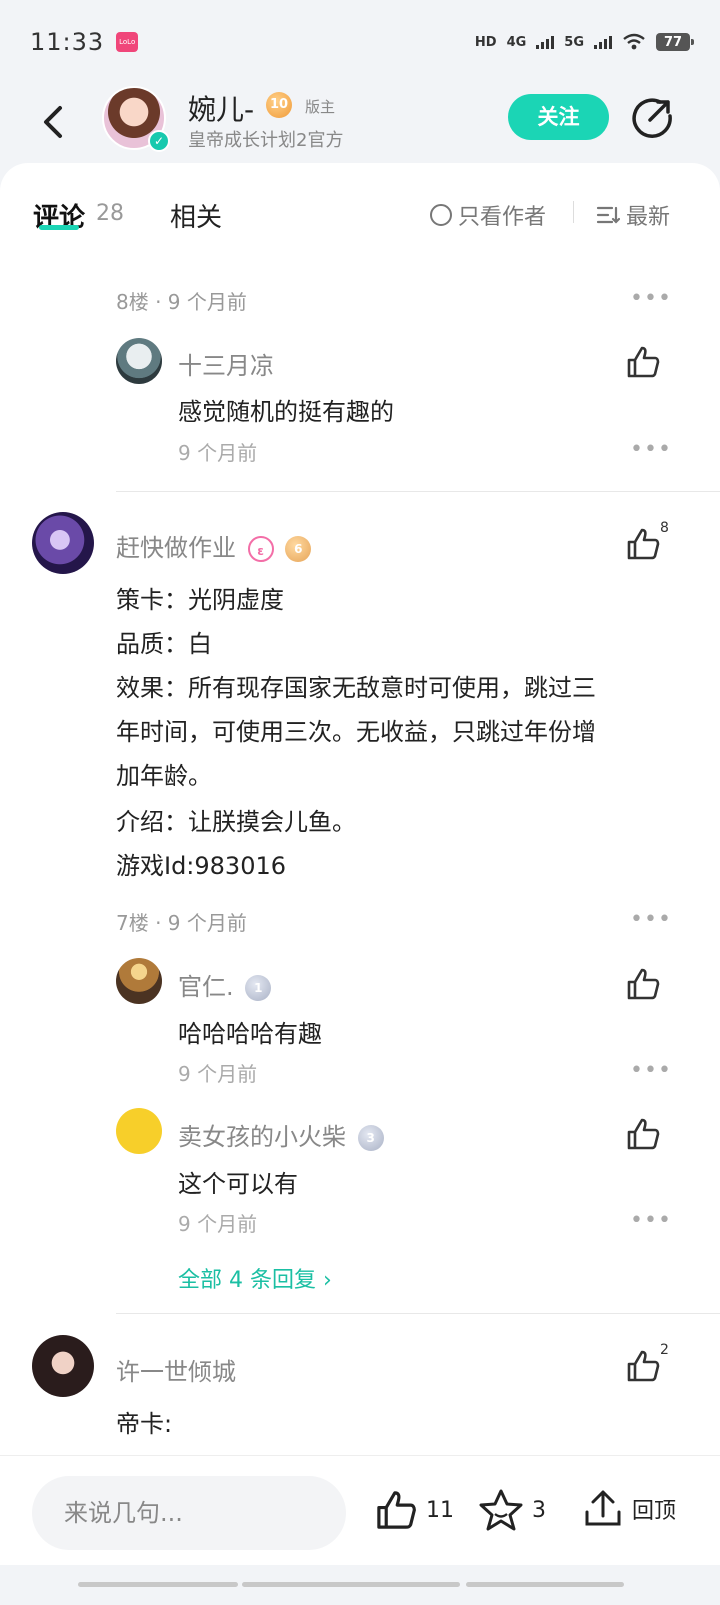 The height and width of the screenshot is (1605, 720). Describe the element at coordinates (516, 42) in the screenshot. I see `net-4g-label: 4G` at that location.